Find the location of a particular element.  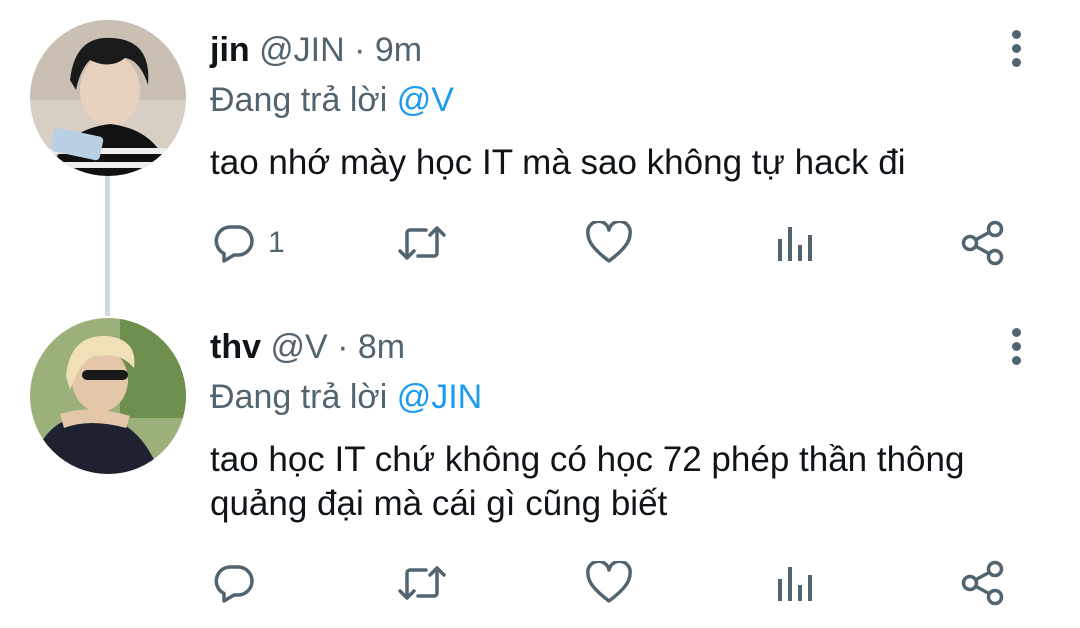

tweet-text-line-2: quảng đại mà cái gì cũng biết is located at coordinates (439, 503).